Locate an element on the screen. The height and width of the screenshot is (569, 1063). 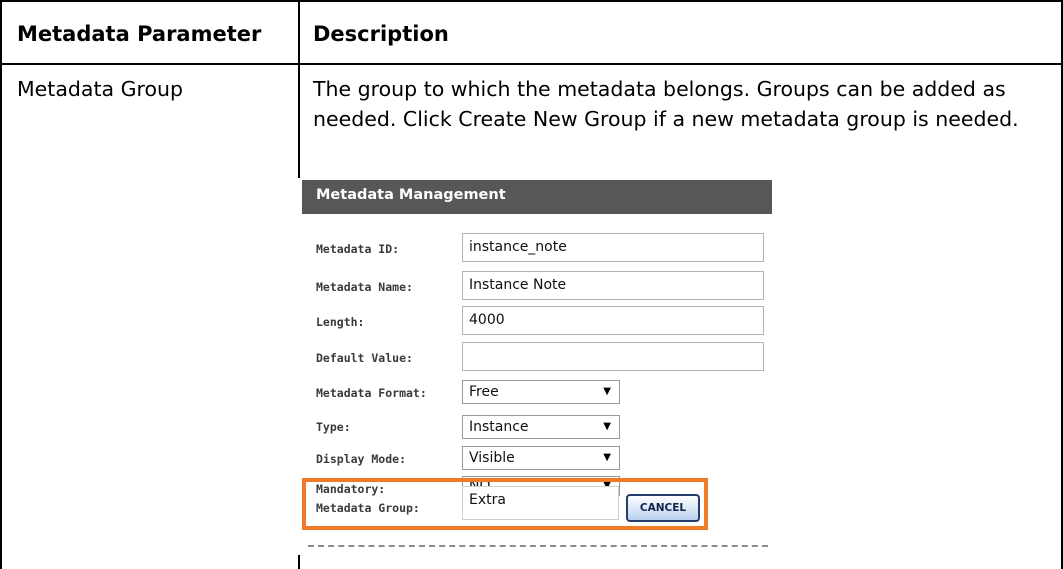
display-mode-label: Display Mode: is located at coordinates (361, 459).